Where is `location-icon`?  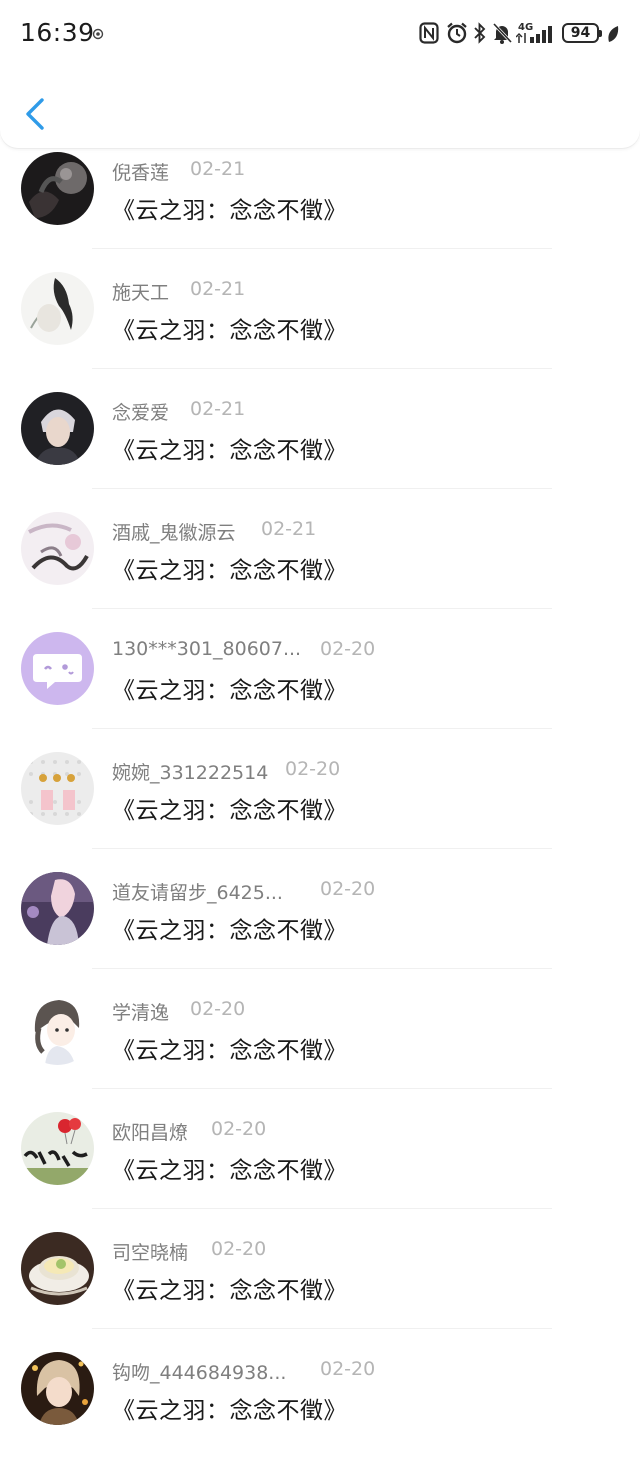 location-icon is located at coordinates (98, 34).